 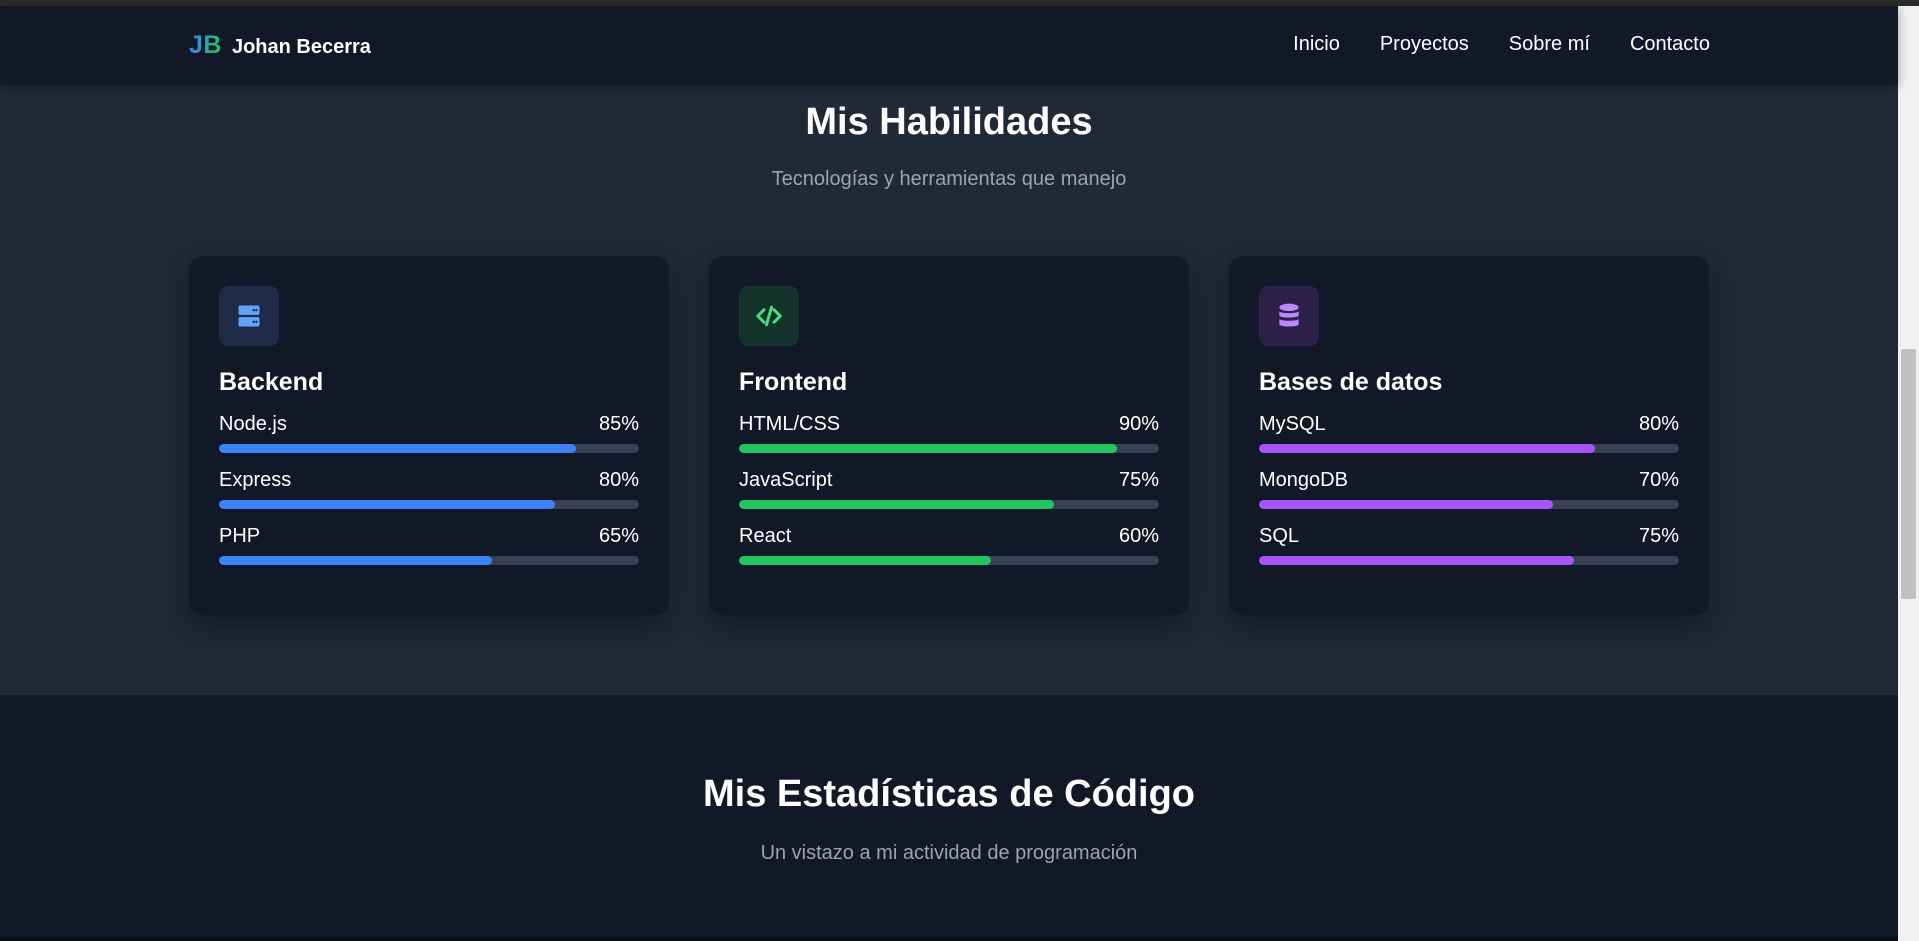 I want to click on skill-name: MongoDB, so click(x=1303, y=480).